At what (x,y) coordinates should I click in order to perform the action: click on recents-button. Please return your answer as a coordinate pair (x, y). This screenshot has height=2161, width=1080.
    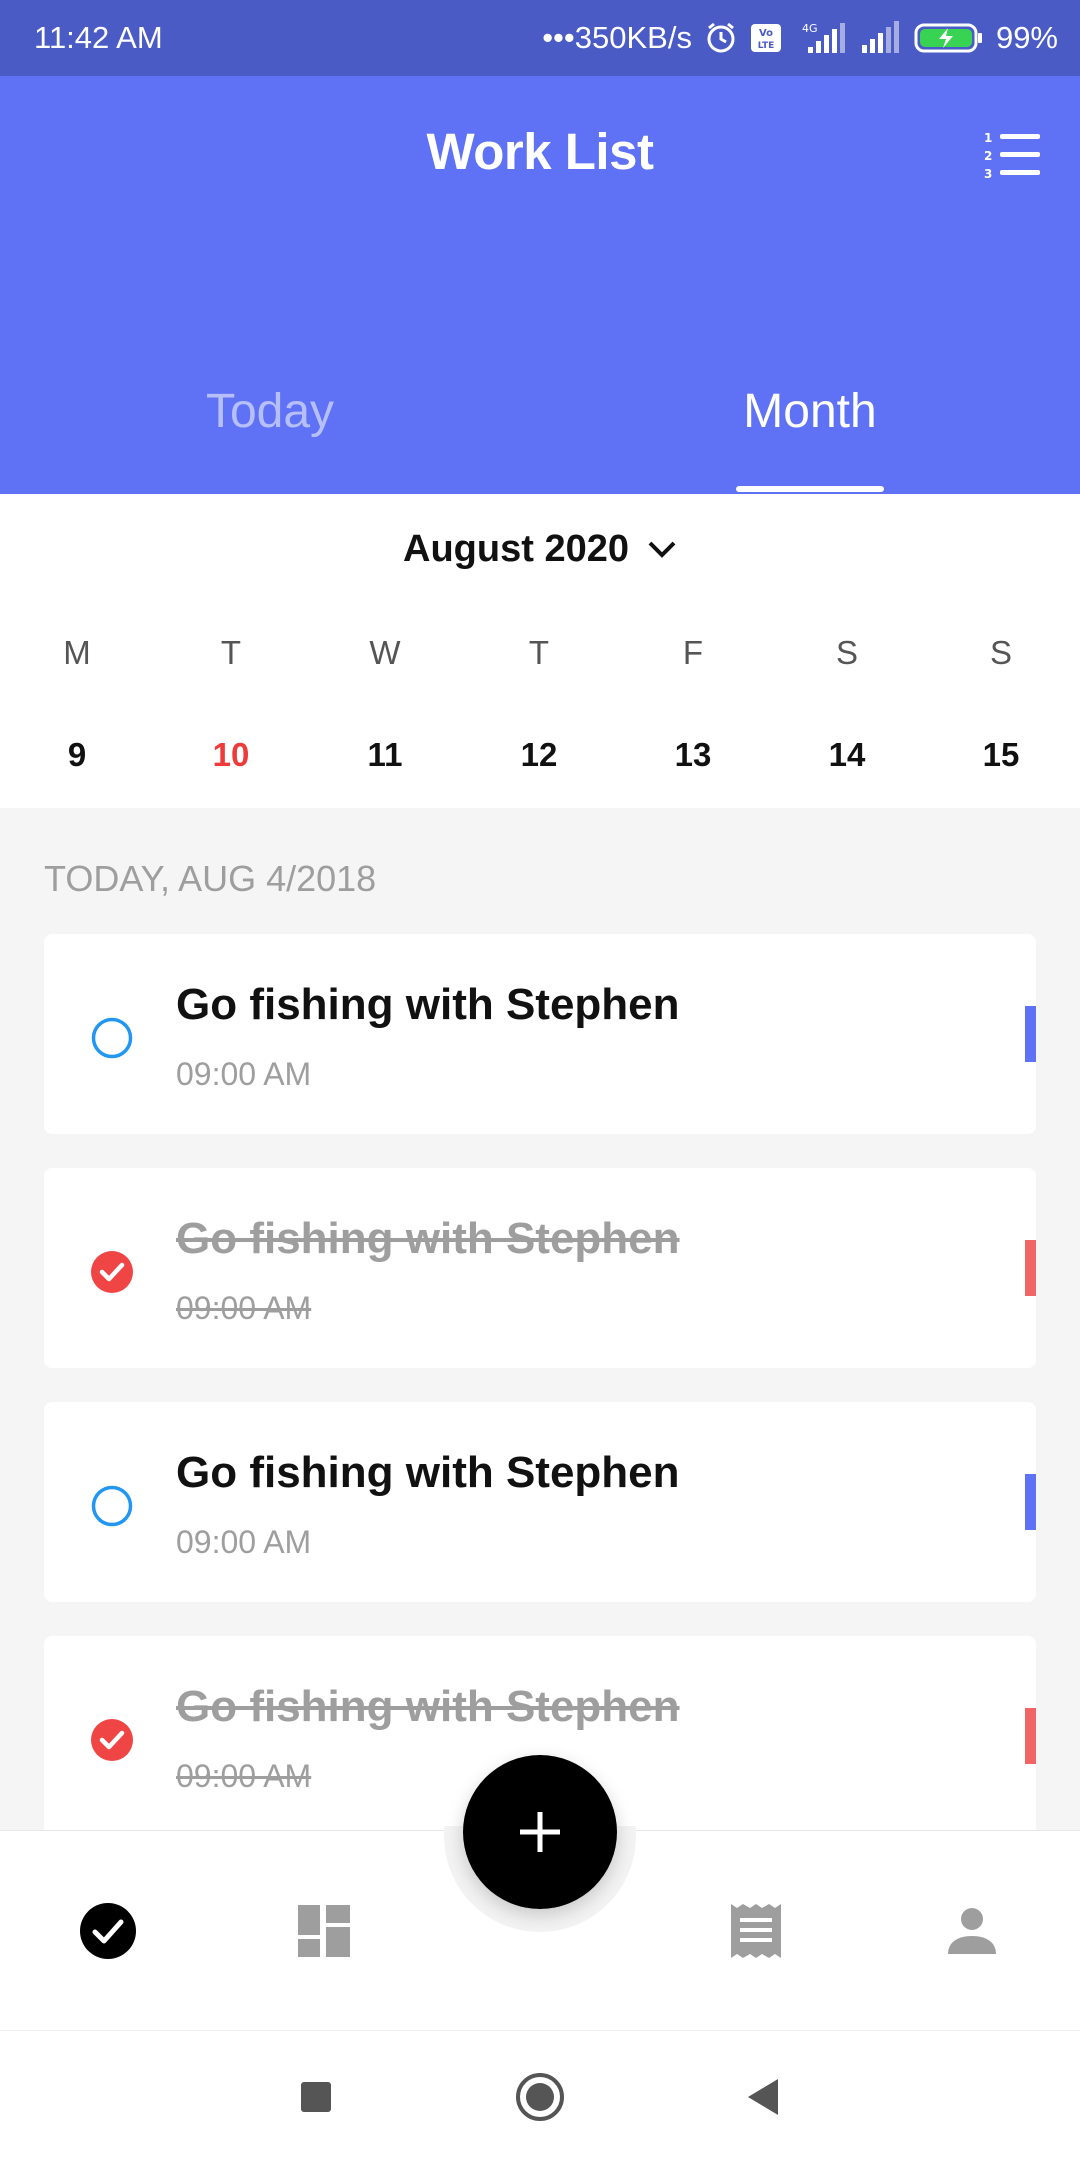
    Looking at the image, I should click on (316, 2097).